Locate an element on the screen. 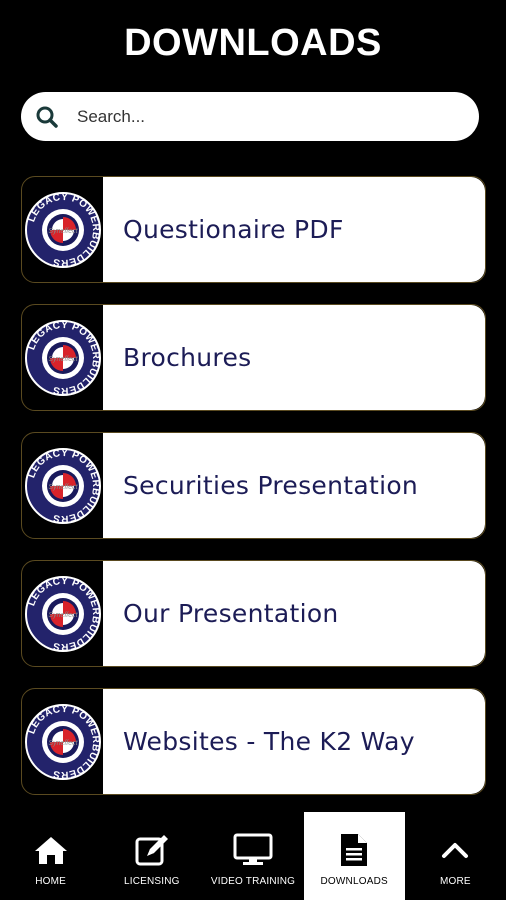 The height and width of the screenshot is (900, 506). tab-label: DOWNLOADS is located at coordinates (354, 881).